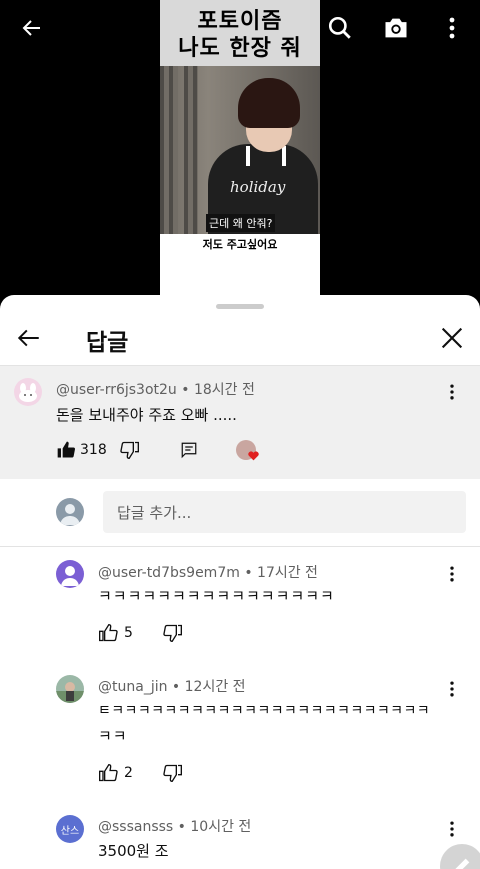  I want to click on reply-author: @tuna_jin, so click(132, 687).